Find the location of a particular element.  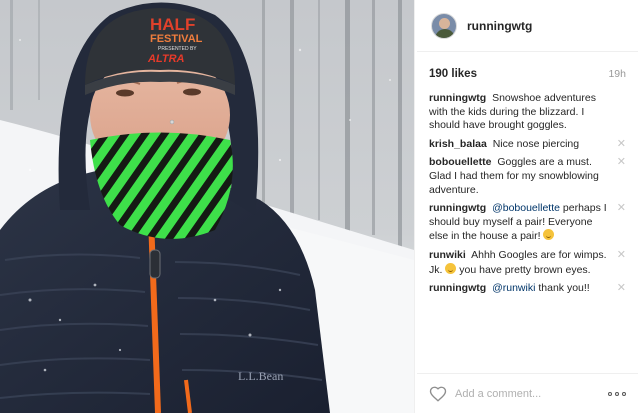

likes-count: 190 likes is located at coordinates (453, 74).